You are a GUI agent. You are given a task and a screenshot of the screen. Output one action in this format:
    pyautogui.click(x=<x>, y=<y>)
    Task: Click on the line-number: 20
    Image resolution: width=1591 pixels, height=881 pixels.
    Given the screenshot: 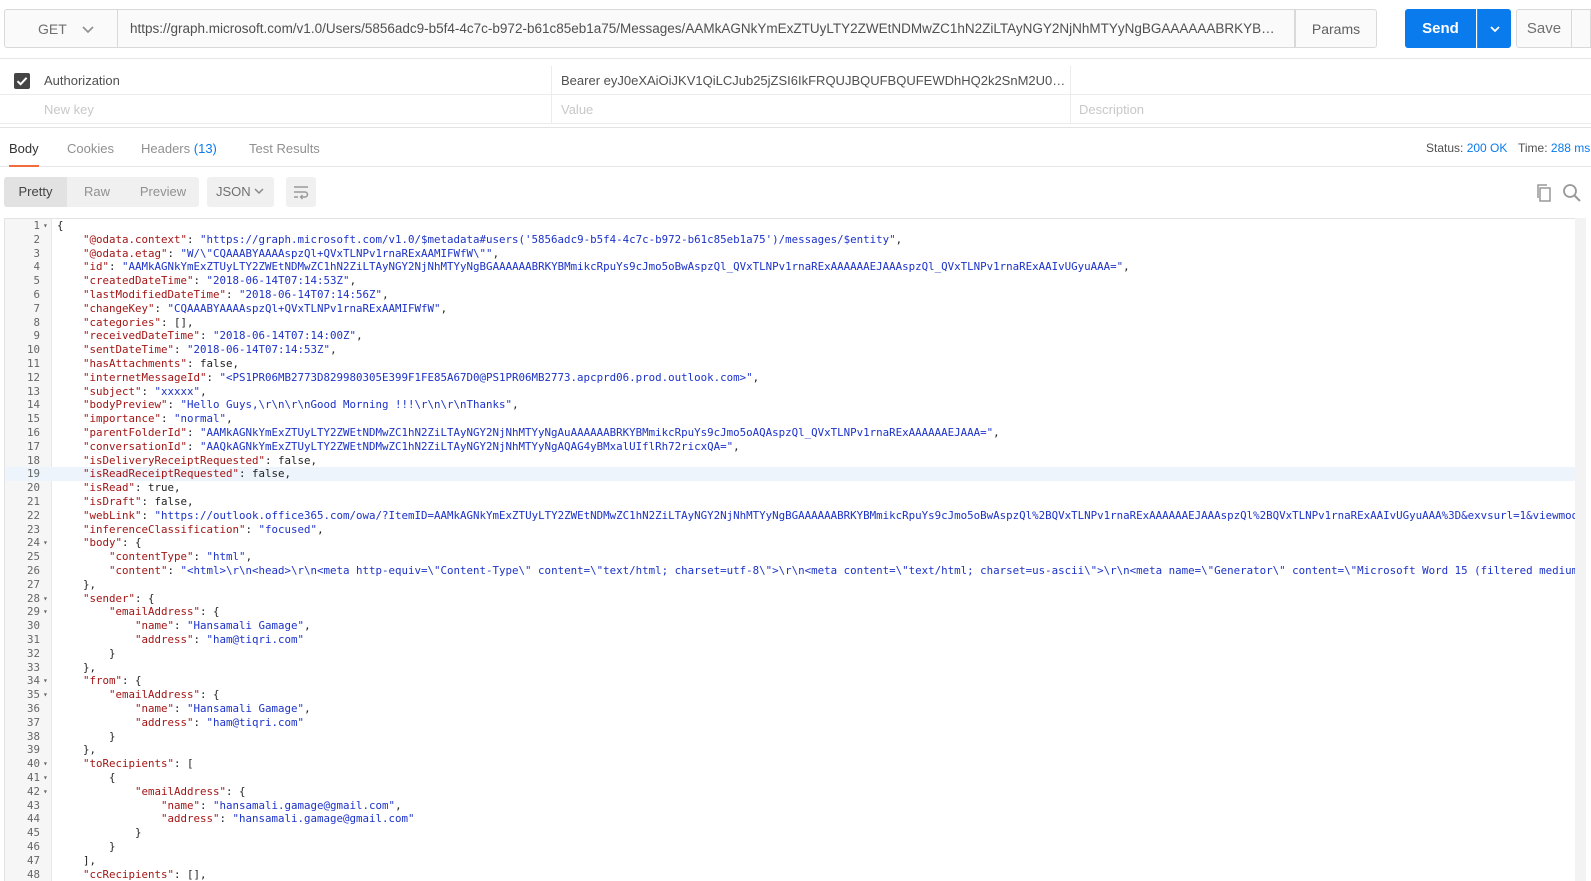 What is the action you would take?
    pyautogui.click(x=33, y=488)
    